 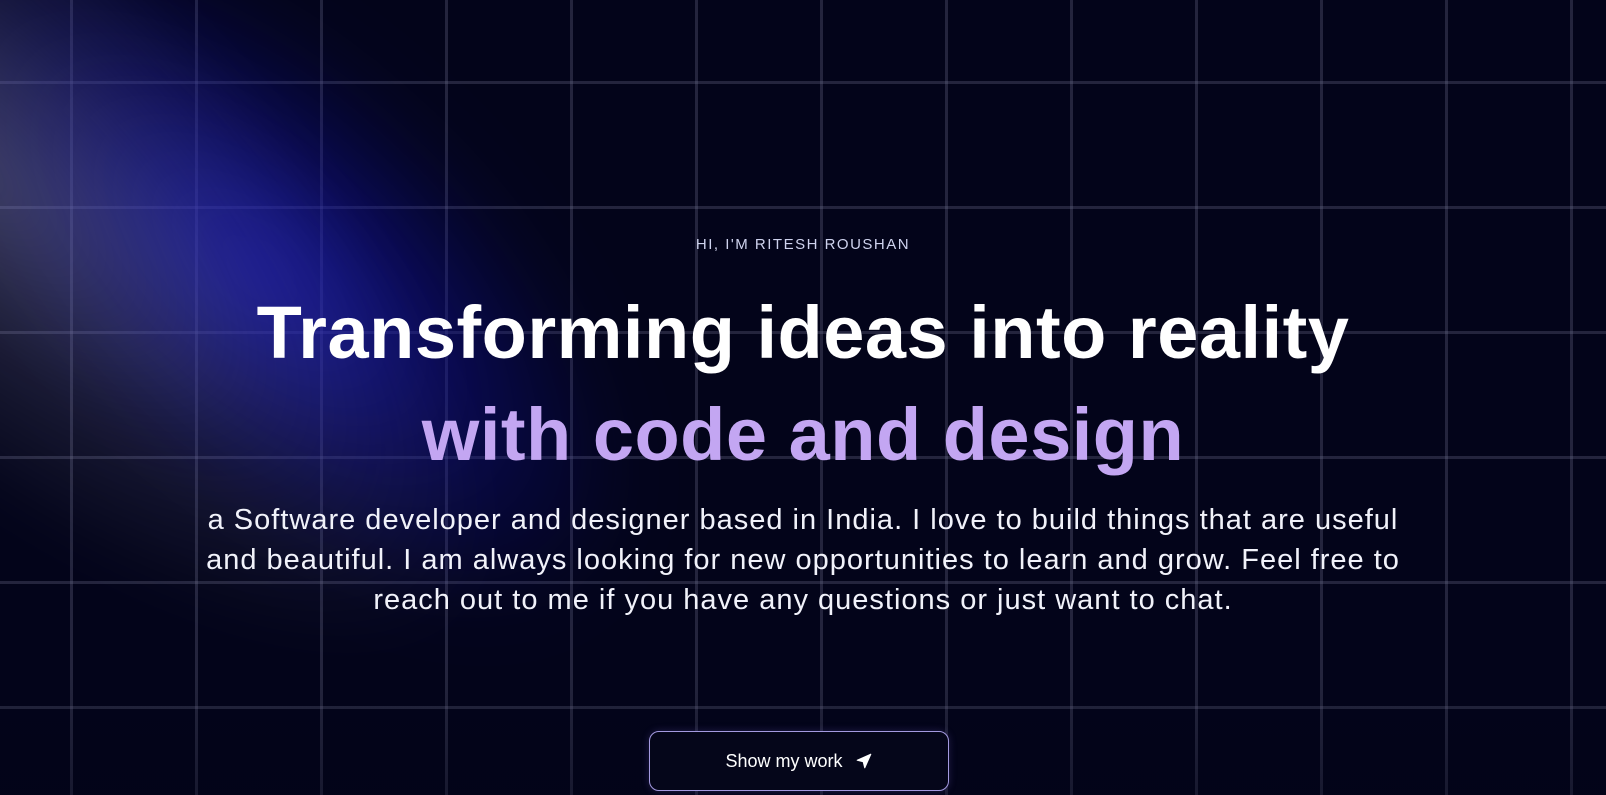 What do you see at coordinates (784, 760) in the screenshot?
I see `show-my-work-label: Show my work` at bounding box center [784, 760].